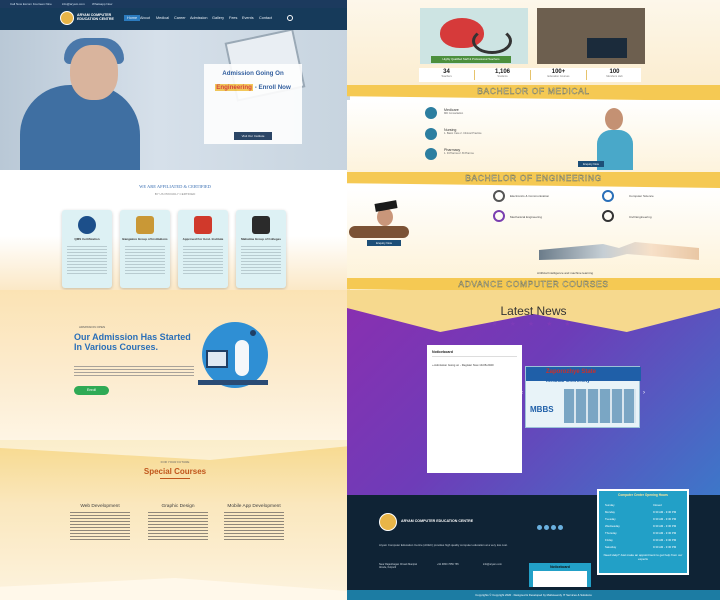  I want to click on stat-courses: 100+ Education Courses, so click(558, 73).